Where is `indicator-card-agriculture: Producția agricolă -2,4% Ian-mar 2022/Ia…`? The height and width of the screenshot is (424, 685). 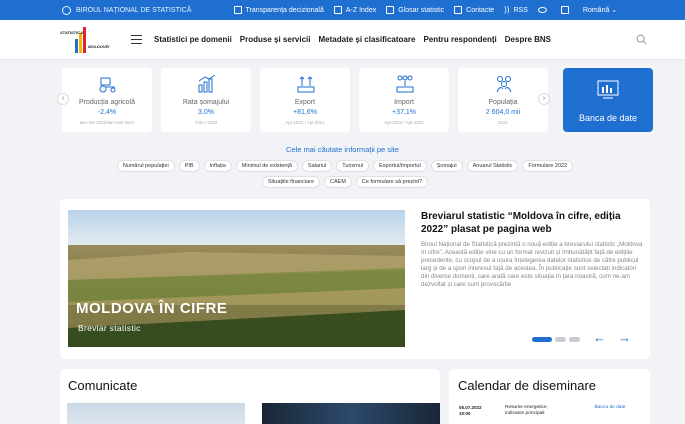 indicator-card-agriculture: Producția agricolă -2,4% Ian-mar 2022/Ia… is located at coordinates (107, 100).